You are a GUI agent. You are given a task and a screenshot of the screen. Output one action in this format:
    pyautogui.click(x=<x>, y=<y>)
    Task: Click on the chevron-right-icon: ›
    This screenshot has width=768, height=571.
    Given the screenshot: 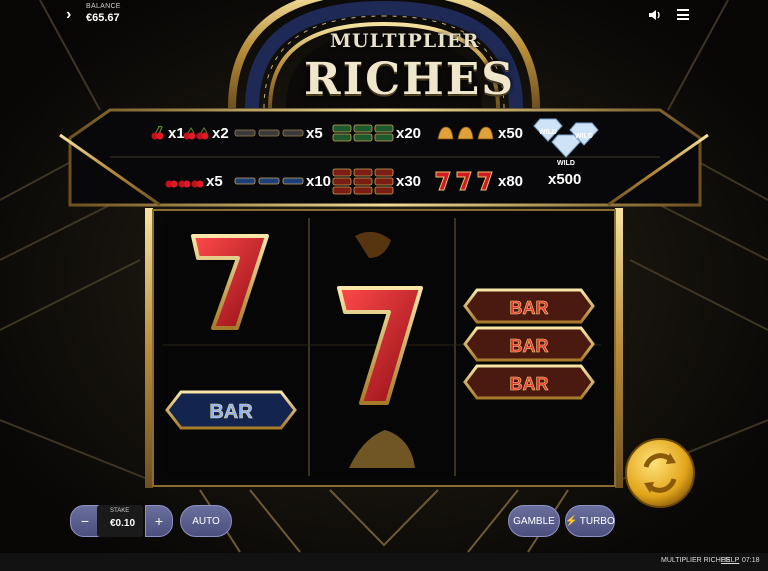 What is the action you would take?
    pyautogui.click(x=68, y=15)
    